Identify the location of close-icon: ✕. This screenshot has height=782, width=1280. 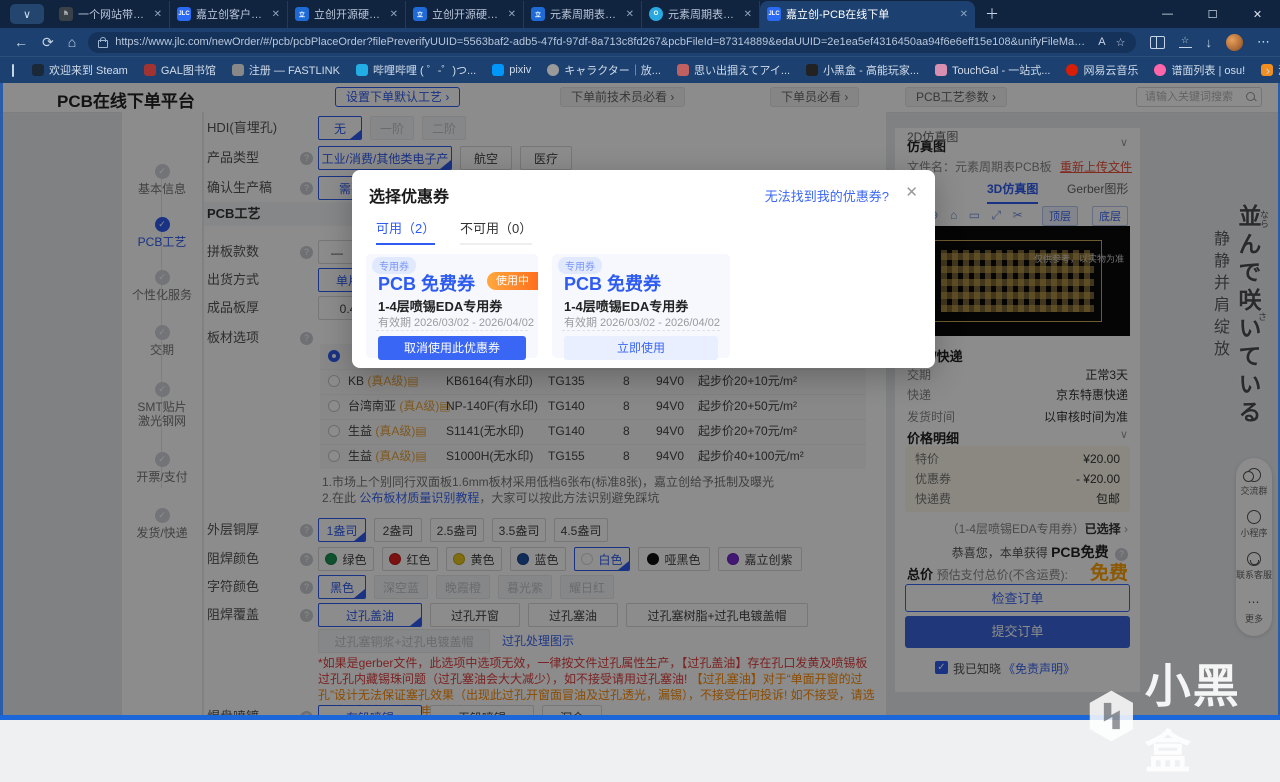
(911, 192).